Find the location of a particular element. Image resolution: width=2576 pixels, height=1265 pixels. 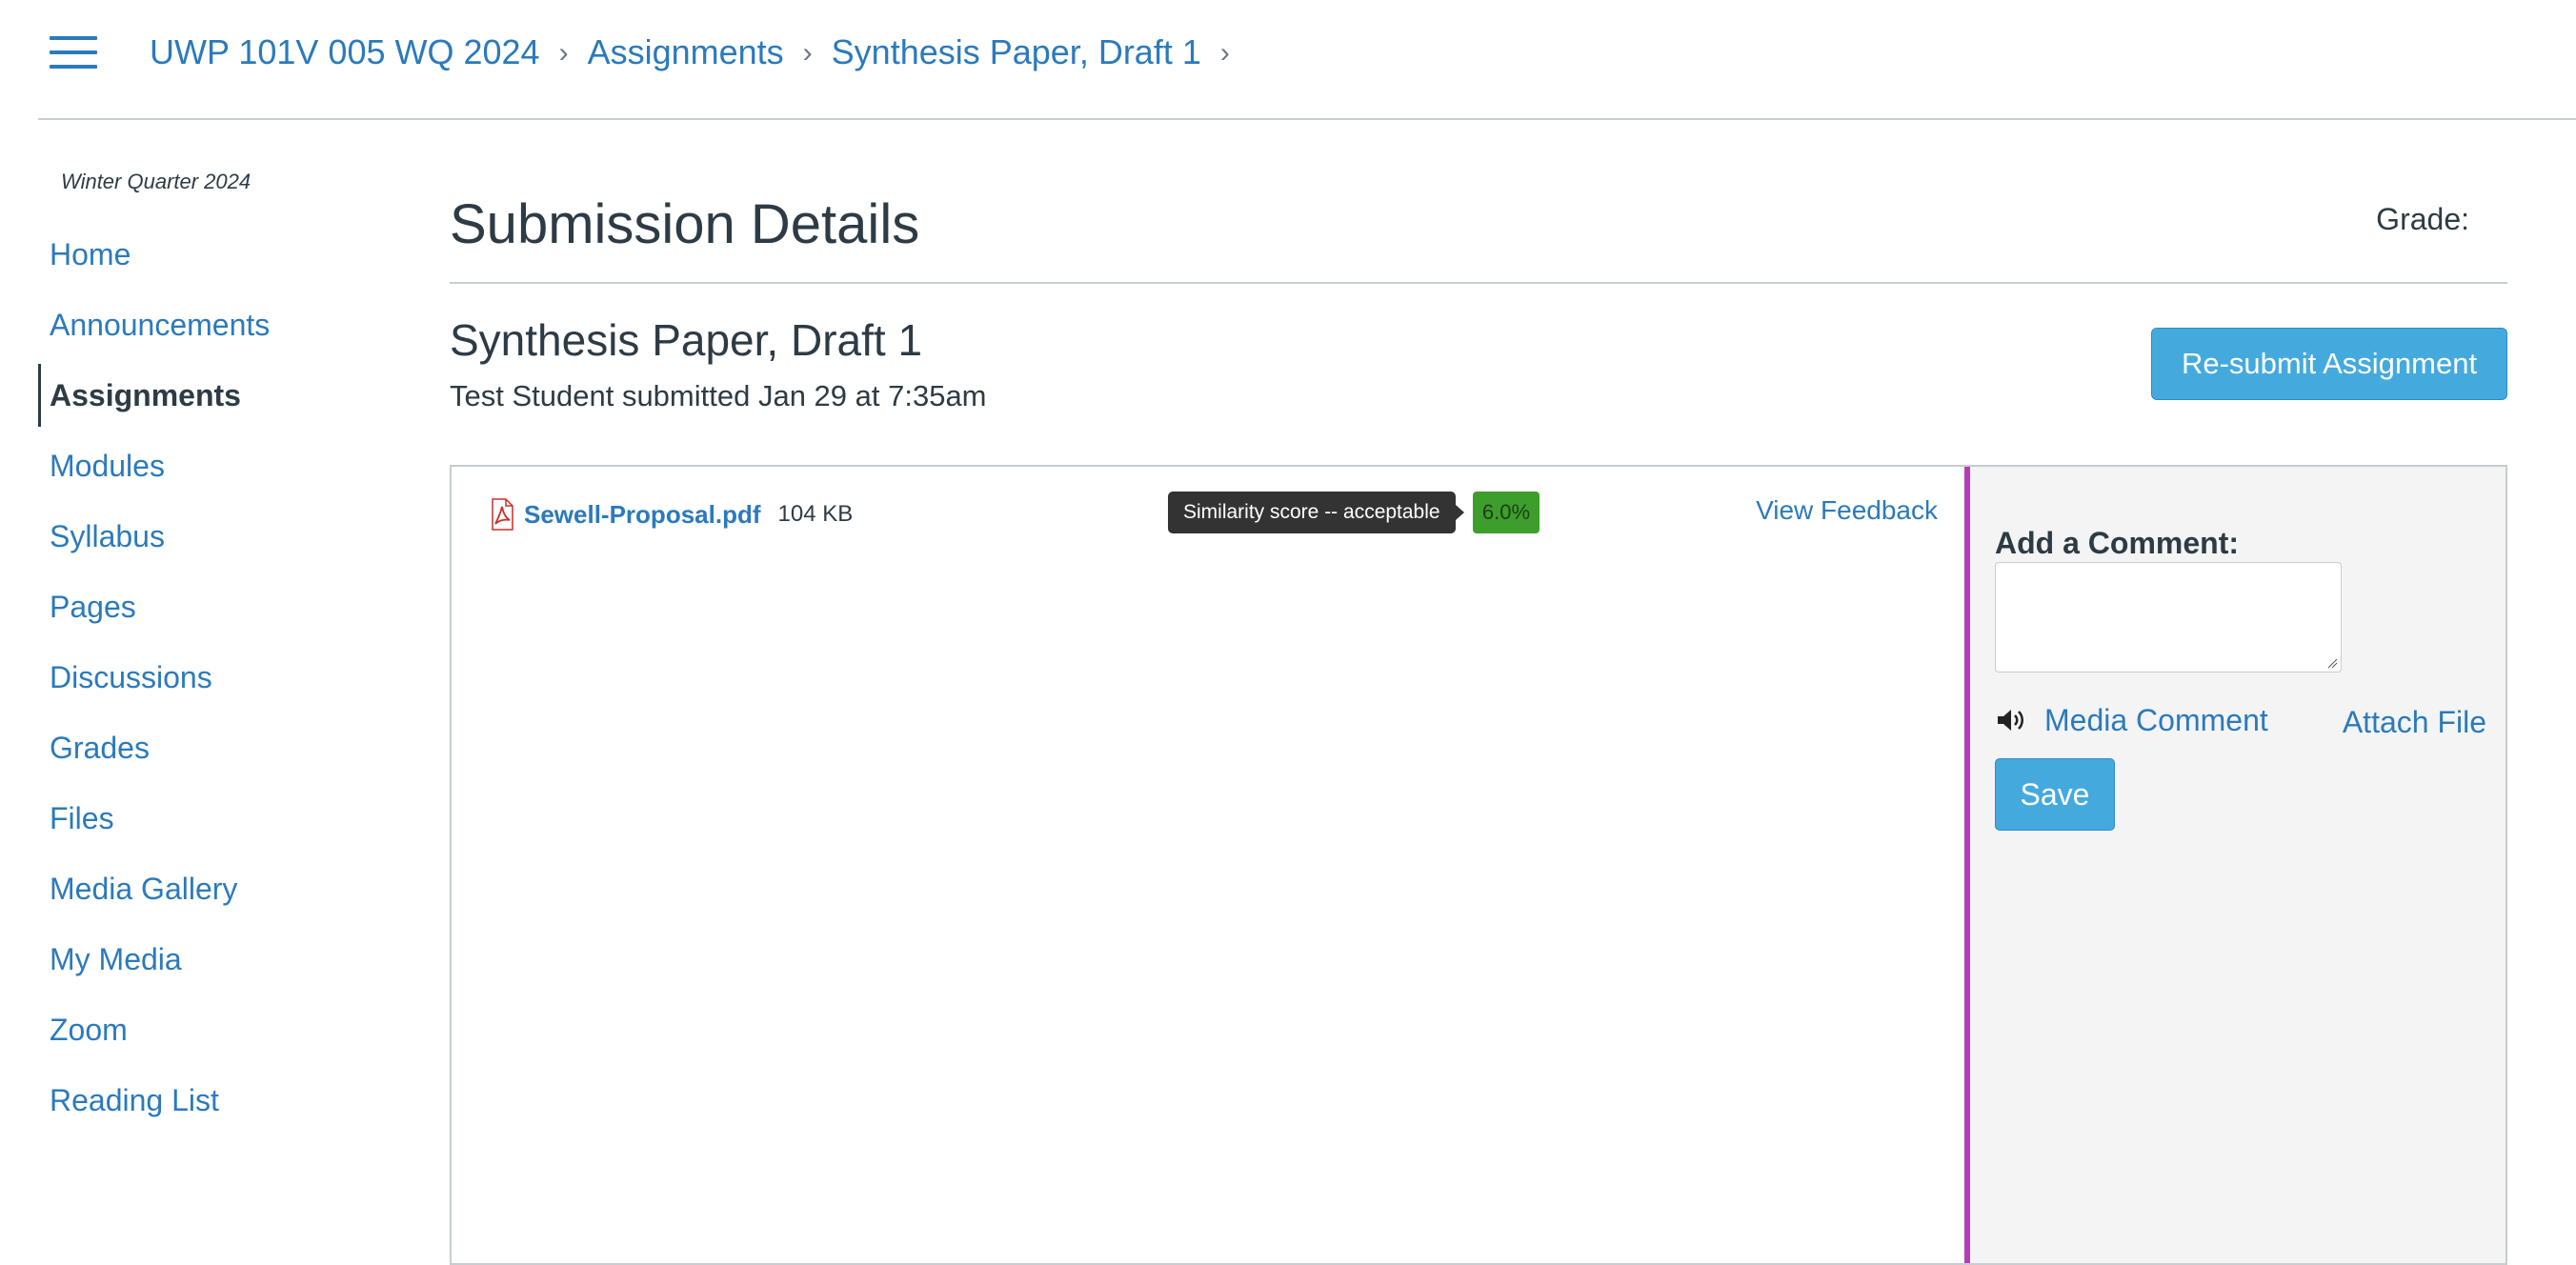

breadcrumb-course-link: UWP 101V 005 WQ 2024 is located at coordinates (345, 52).